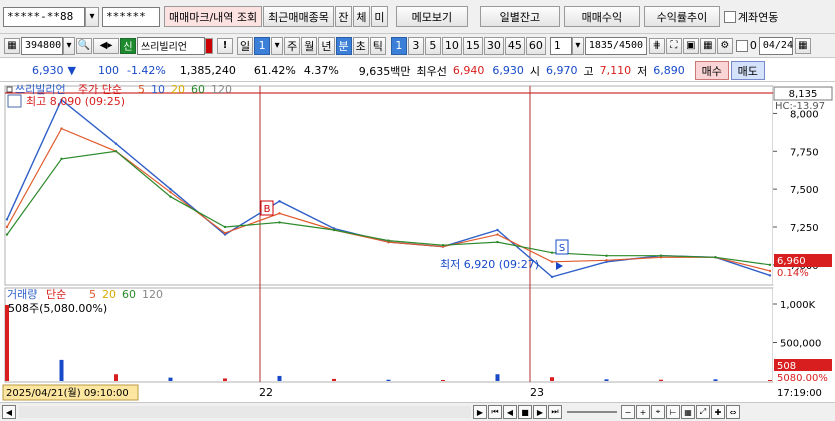 The width and height of the screenshot is (835, 421). Describe the element at coordinates (131, 16) in the screenshot. I see `password-field: ******` at that location.